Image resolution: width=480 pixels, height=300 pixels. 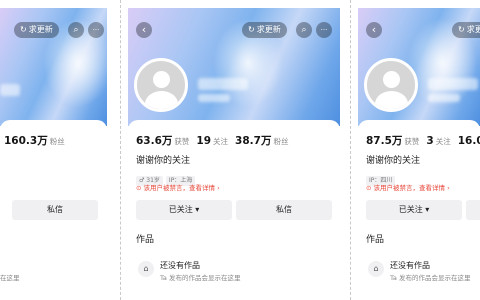 I want to click on likes-count: 63.6万, so click(x=154, y=141).